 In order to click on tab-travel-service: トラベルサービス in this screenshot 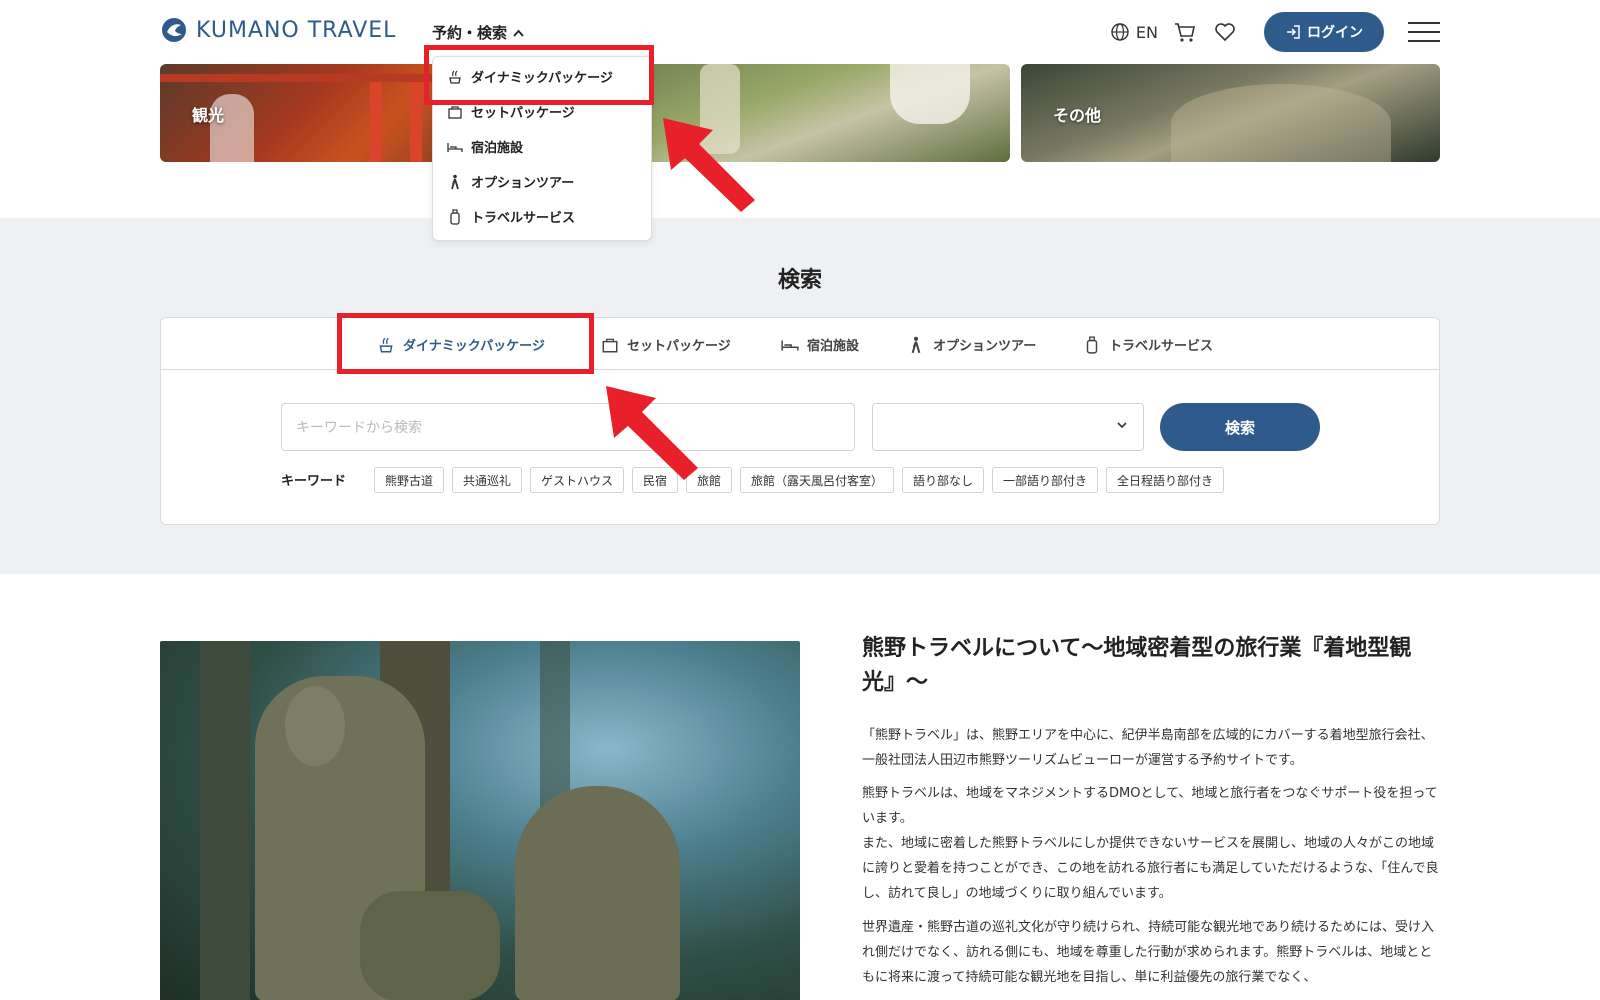, I will do `click(1148, 344)`.